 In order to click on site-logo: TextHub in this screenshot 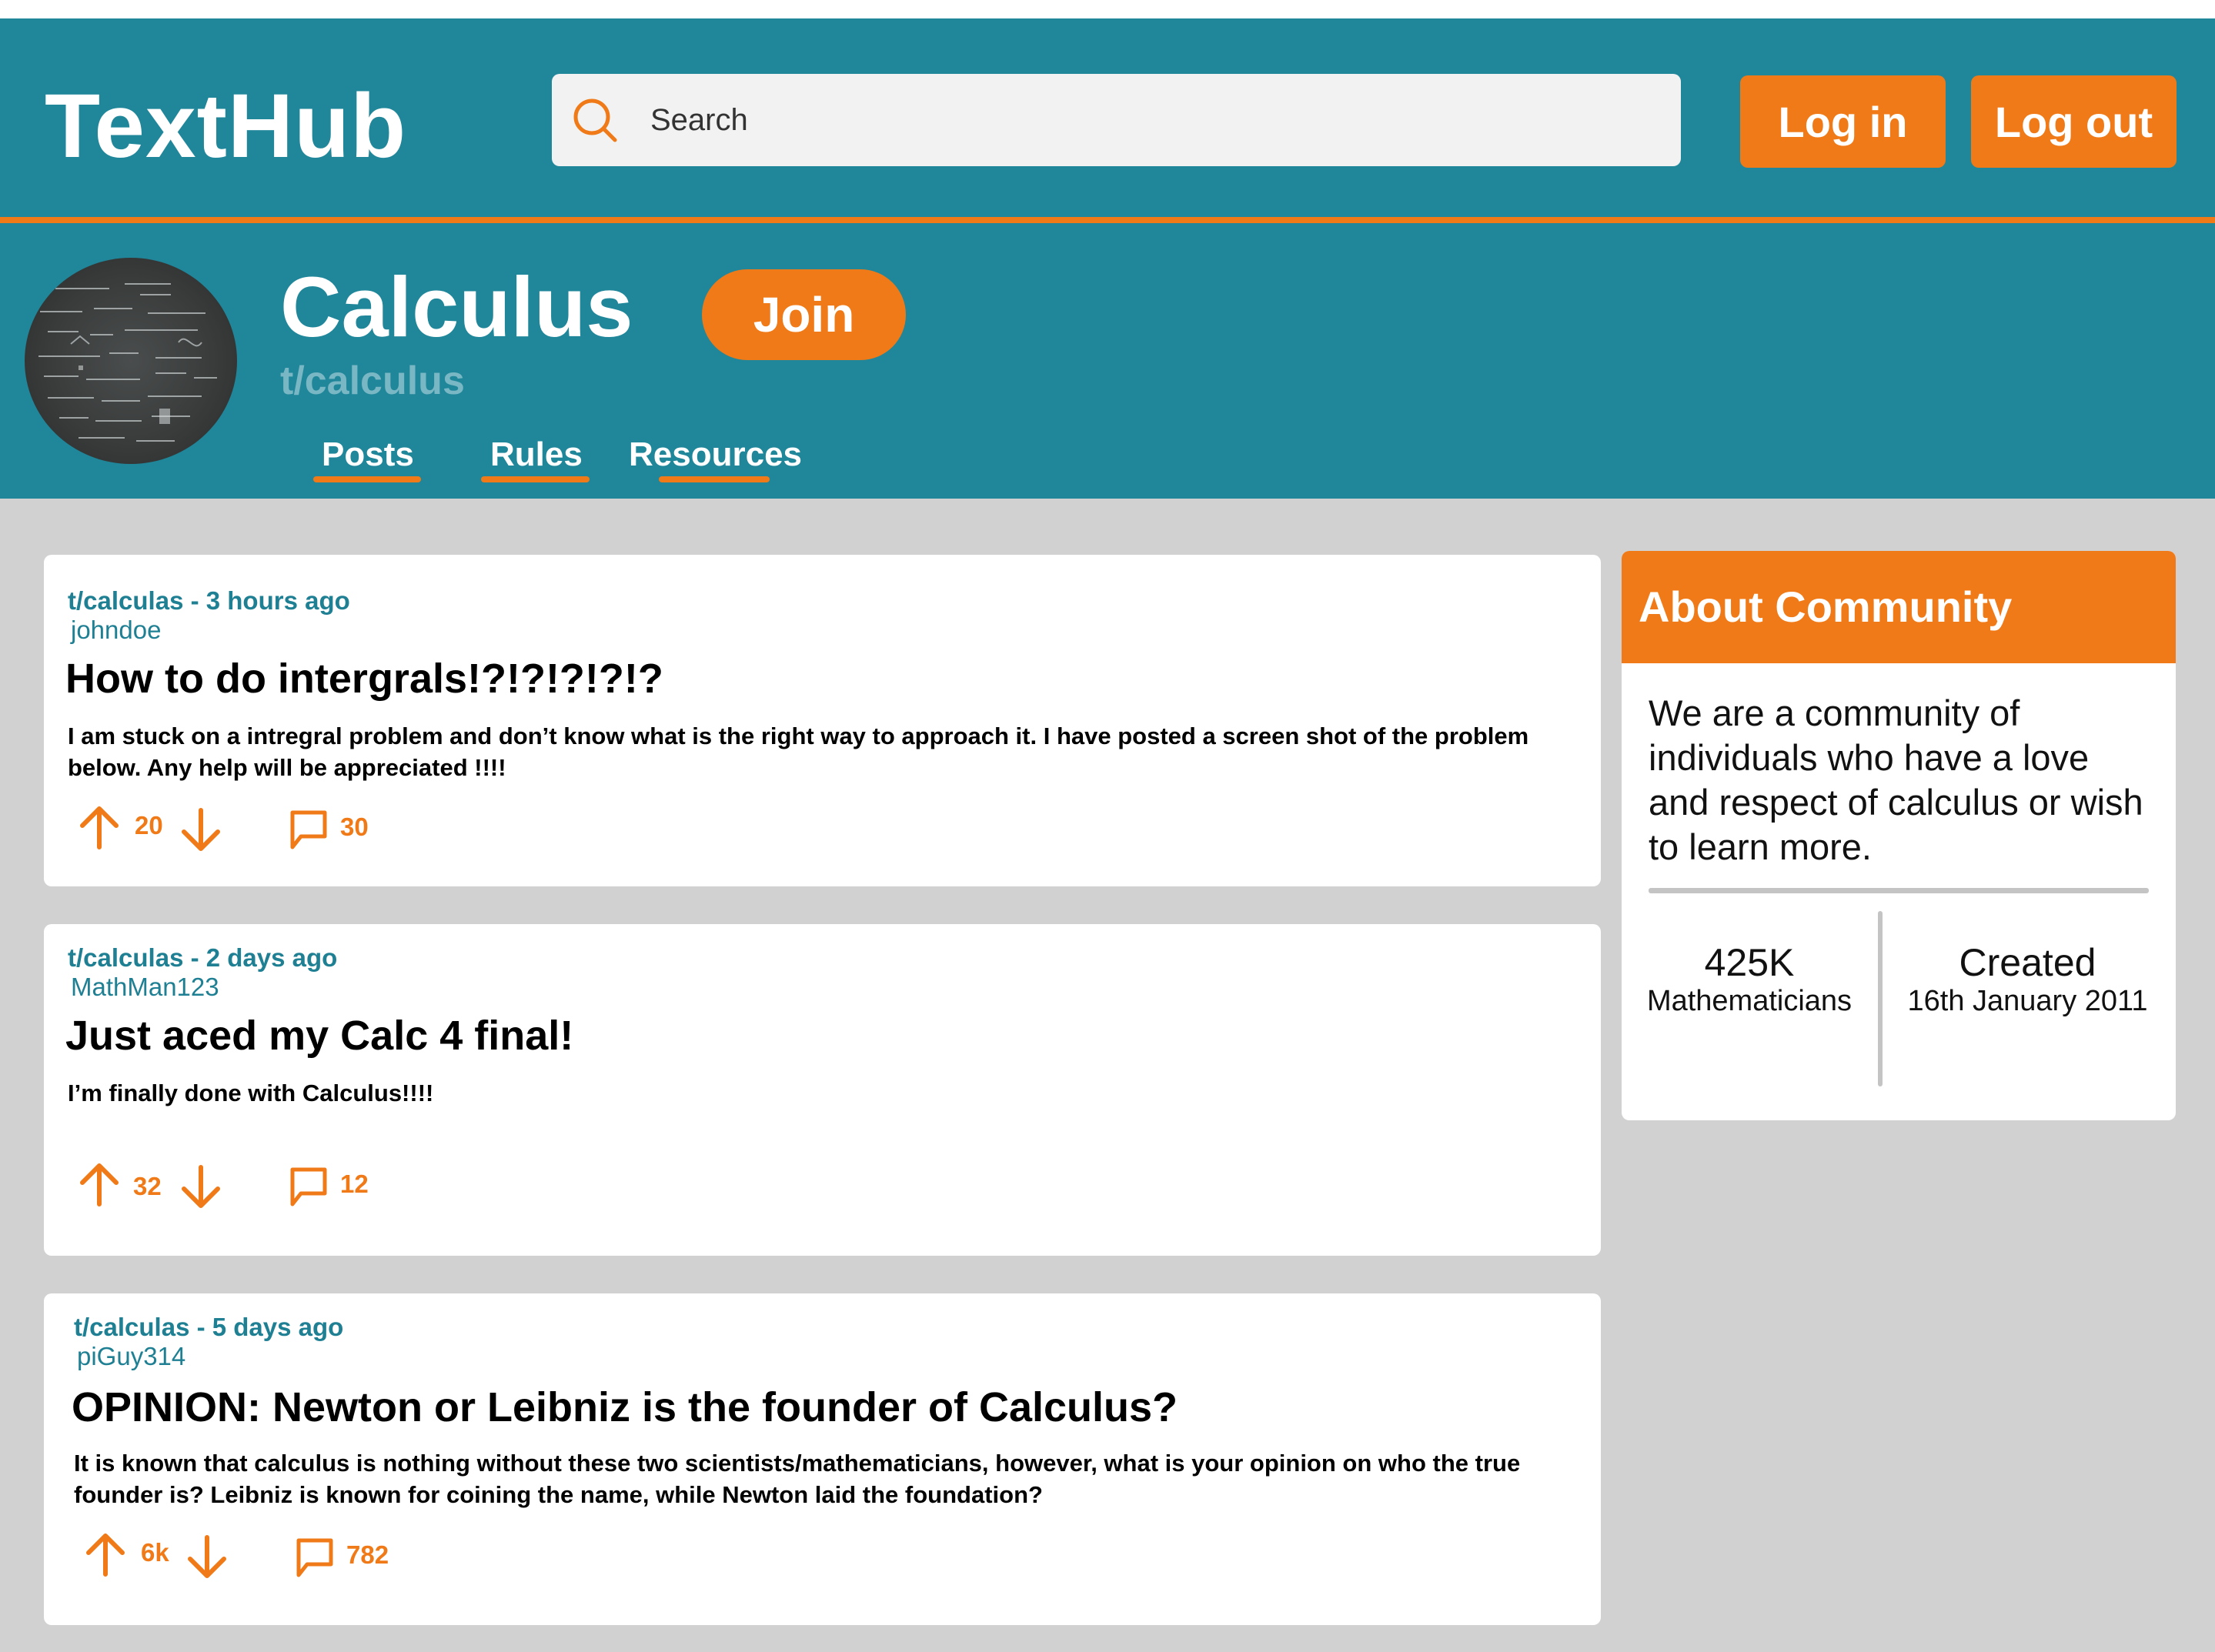, I will do `click(226, 126)`.